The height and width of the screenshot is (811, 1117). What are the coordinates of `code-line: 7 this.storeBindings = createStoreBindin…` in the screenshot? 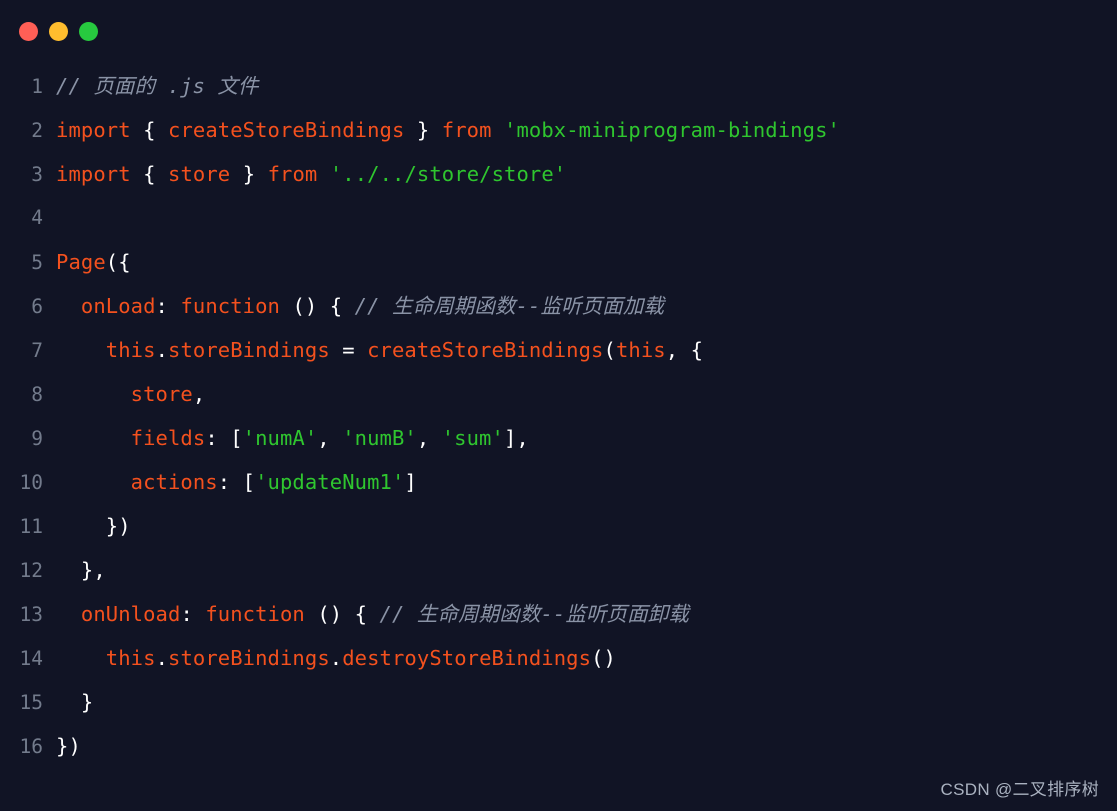 It's located at (565, 350).